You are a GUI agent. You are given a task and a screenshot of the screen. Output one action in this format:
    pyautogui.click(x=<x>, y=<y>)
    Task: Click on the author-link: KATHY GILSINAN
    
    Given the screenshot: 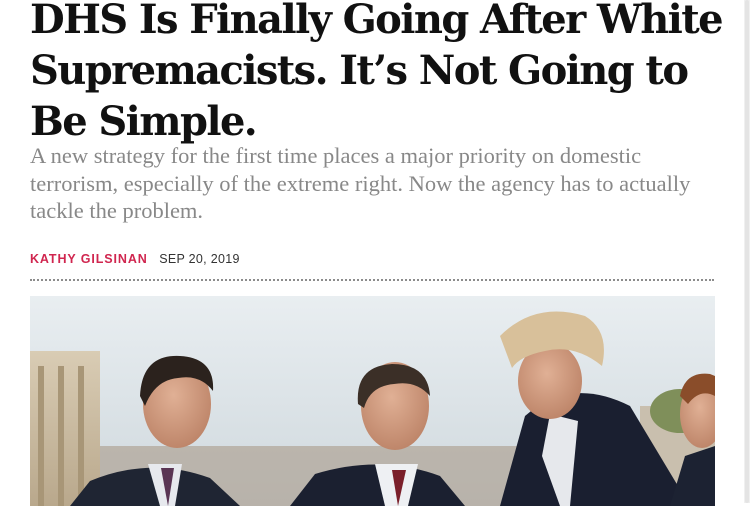 What is the action you would take?
    pyautogui.click(x=89, y=259)
    